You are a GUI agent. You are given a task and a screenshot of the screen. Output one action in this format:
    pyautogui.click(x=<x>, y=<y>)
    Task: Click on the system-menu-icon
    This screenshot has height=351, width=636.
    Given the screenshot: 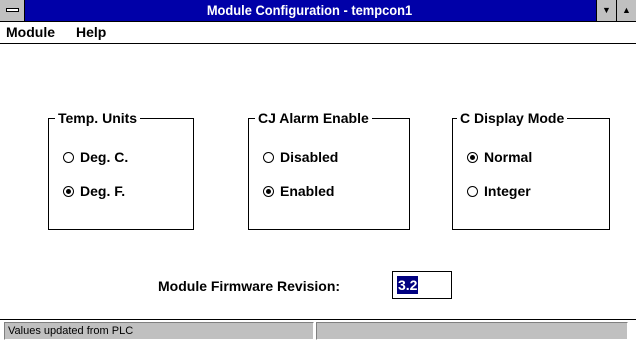 What is the action you would take?
    pyautogui.click(x=12, y=10)
    